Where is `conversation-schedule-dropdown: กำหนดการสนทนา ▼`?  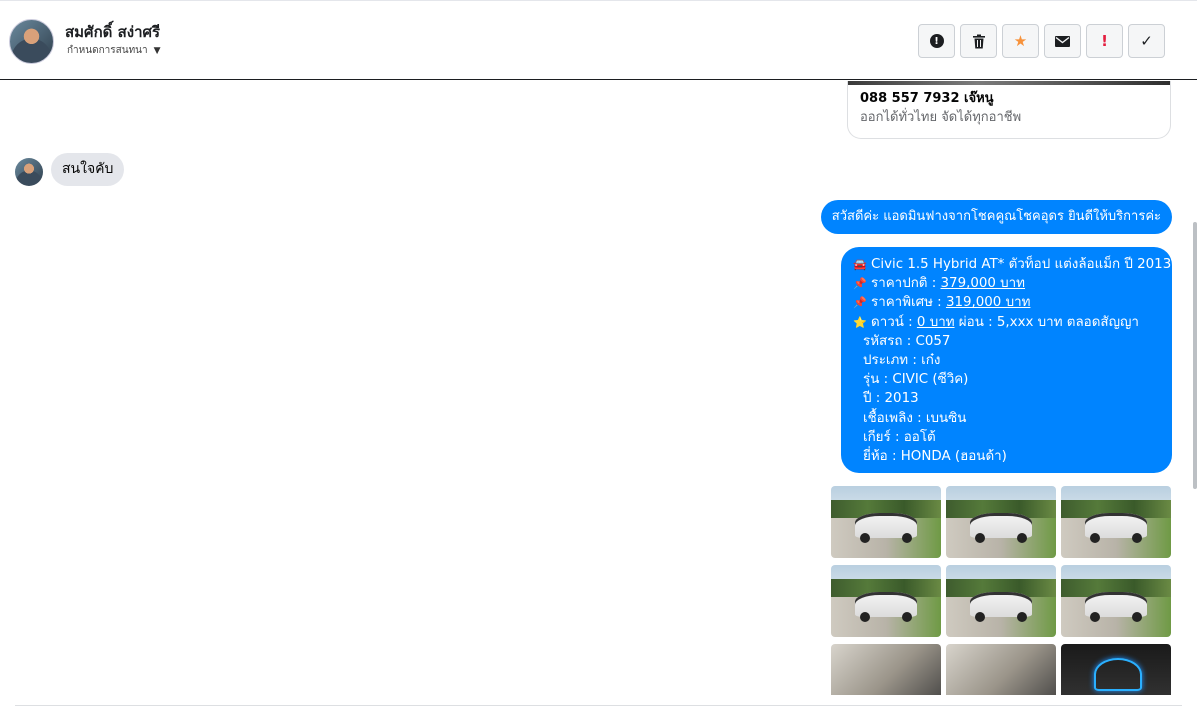
conversation-schedule-dropdown: กำหนดการสนทนา ▼ is located at coordinates (114, 50).